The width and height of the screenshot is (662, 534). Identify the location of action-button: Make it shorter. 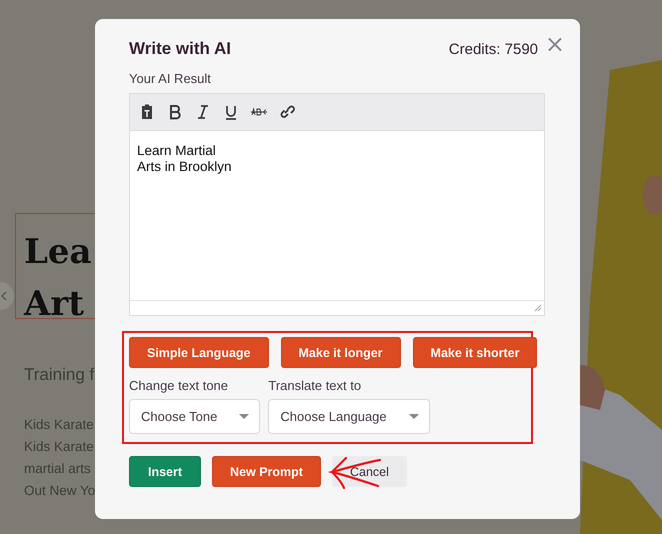
(475, 352).